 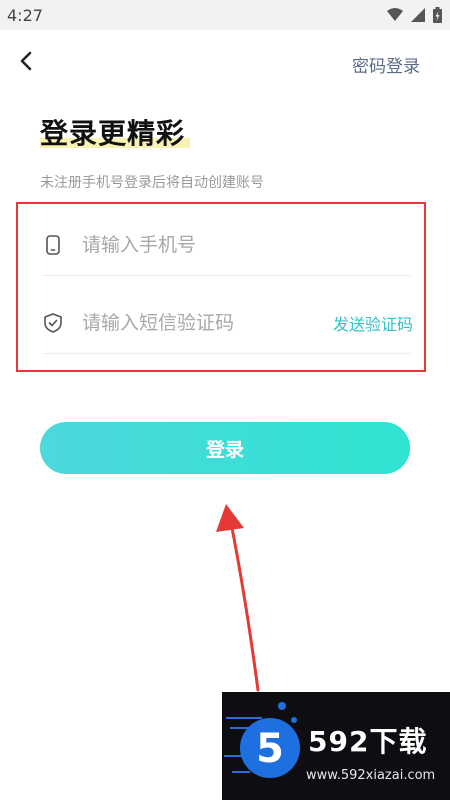 I want to click on status-icons, so click(x=414, y=15).